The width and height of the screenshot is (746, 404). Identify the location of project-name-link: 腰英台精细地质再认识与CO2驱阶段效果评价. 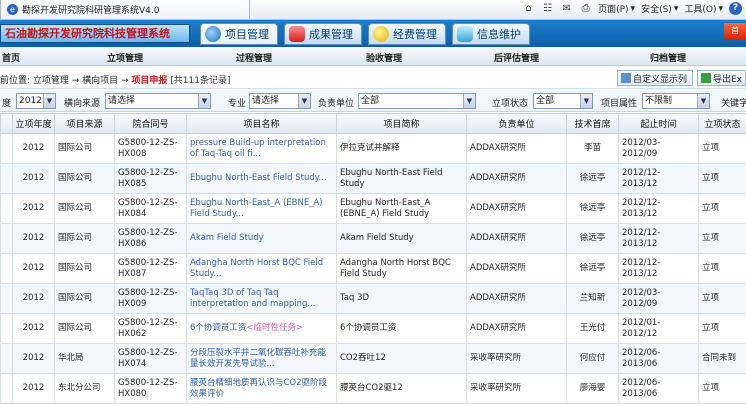
(261, 389).